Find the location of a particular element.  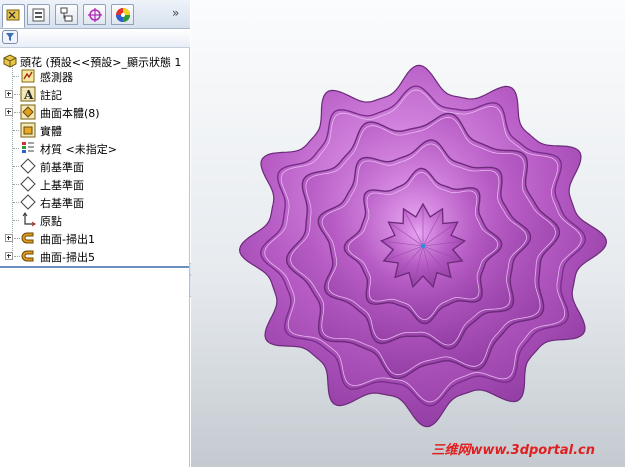

tree-item-label: 曲面-掃出5 is located at coordinates (67, 257).